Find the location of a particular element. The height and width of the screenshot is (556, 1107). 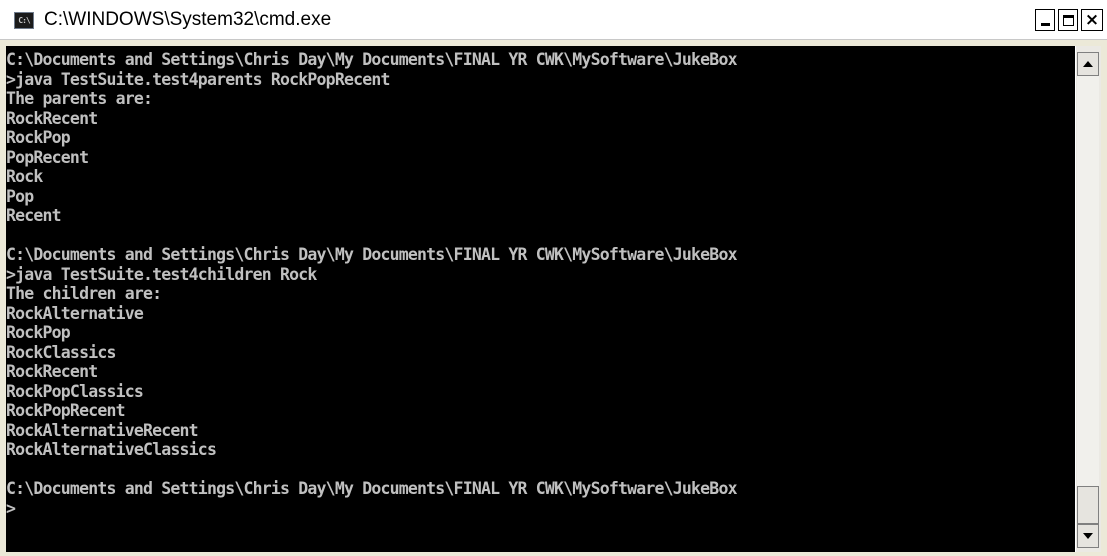

scroll-down-button is located at coordinates (1088, 536).